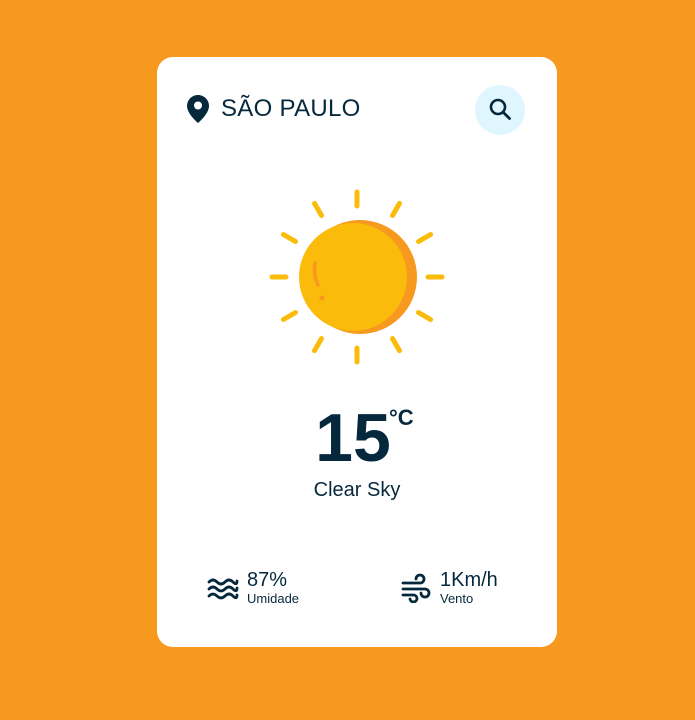 Image resolution: width=695 pixels, height=720 pixels. I want to click on temperature-unit: °C, so click(401, 417).